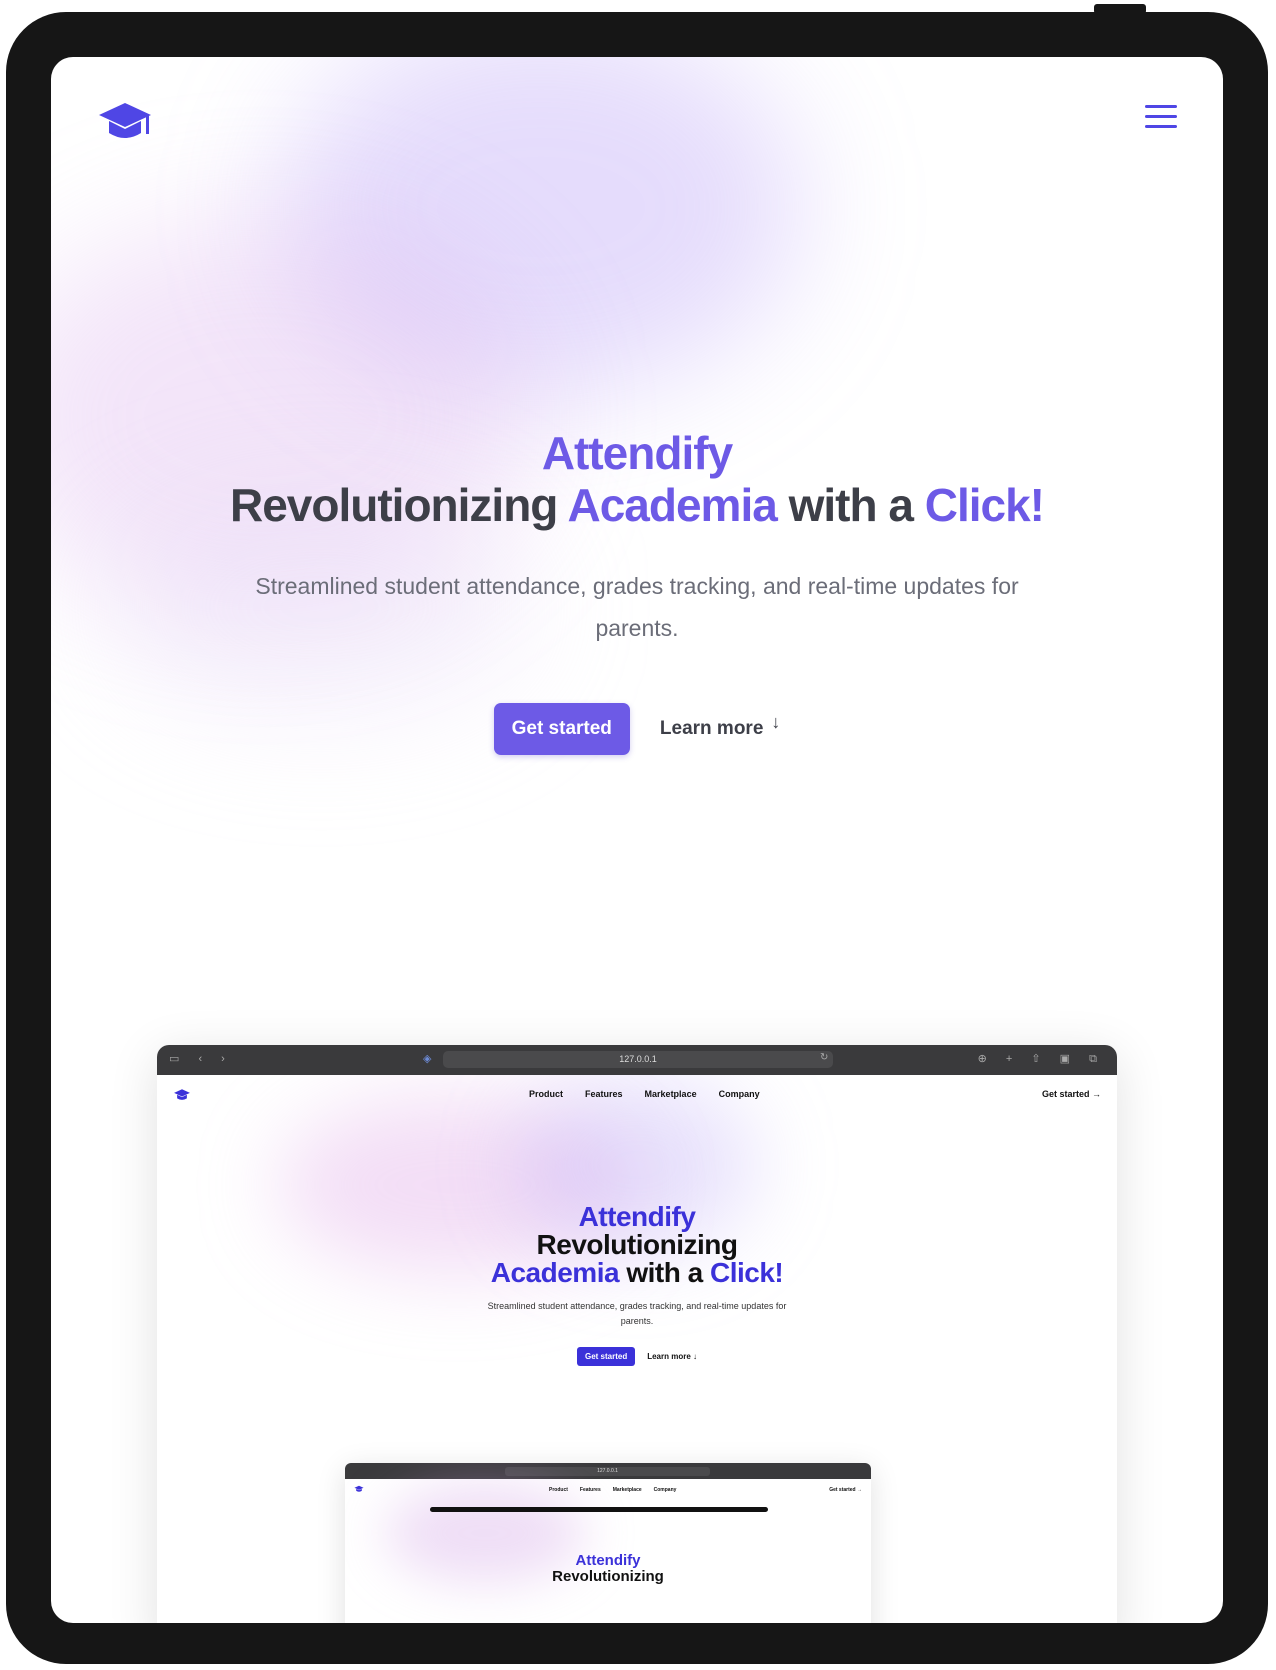 The image size is (1276, 1670). What do you see at coordinates (1071, 1094) in the screenshot?
I see `nav-get-started: Get started →` at bounding box center [1071, 1094].